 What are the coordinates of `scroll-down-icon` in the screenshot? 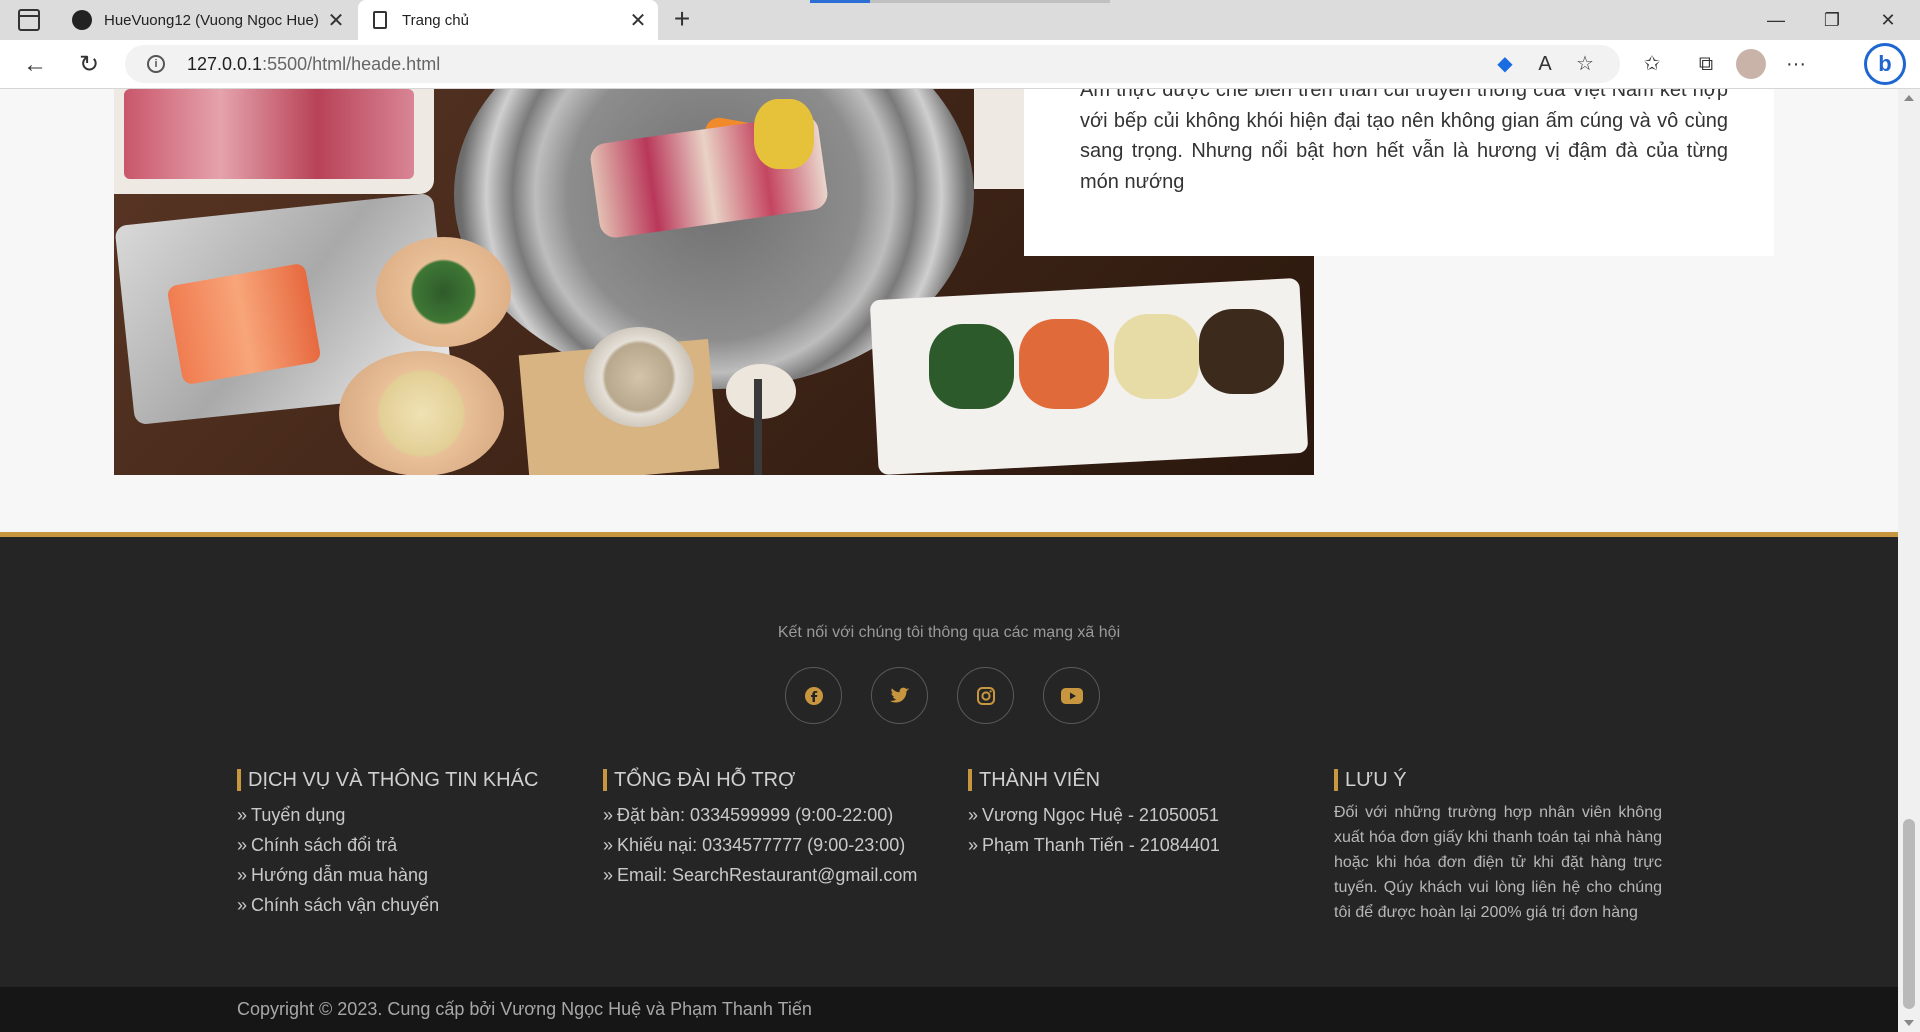 It's located at (1909, 1023).